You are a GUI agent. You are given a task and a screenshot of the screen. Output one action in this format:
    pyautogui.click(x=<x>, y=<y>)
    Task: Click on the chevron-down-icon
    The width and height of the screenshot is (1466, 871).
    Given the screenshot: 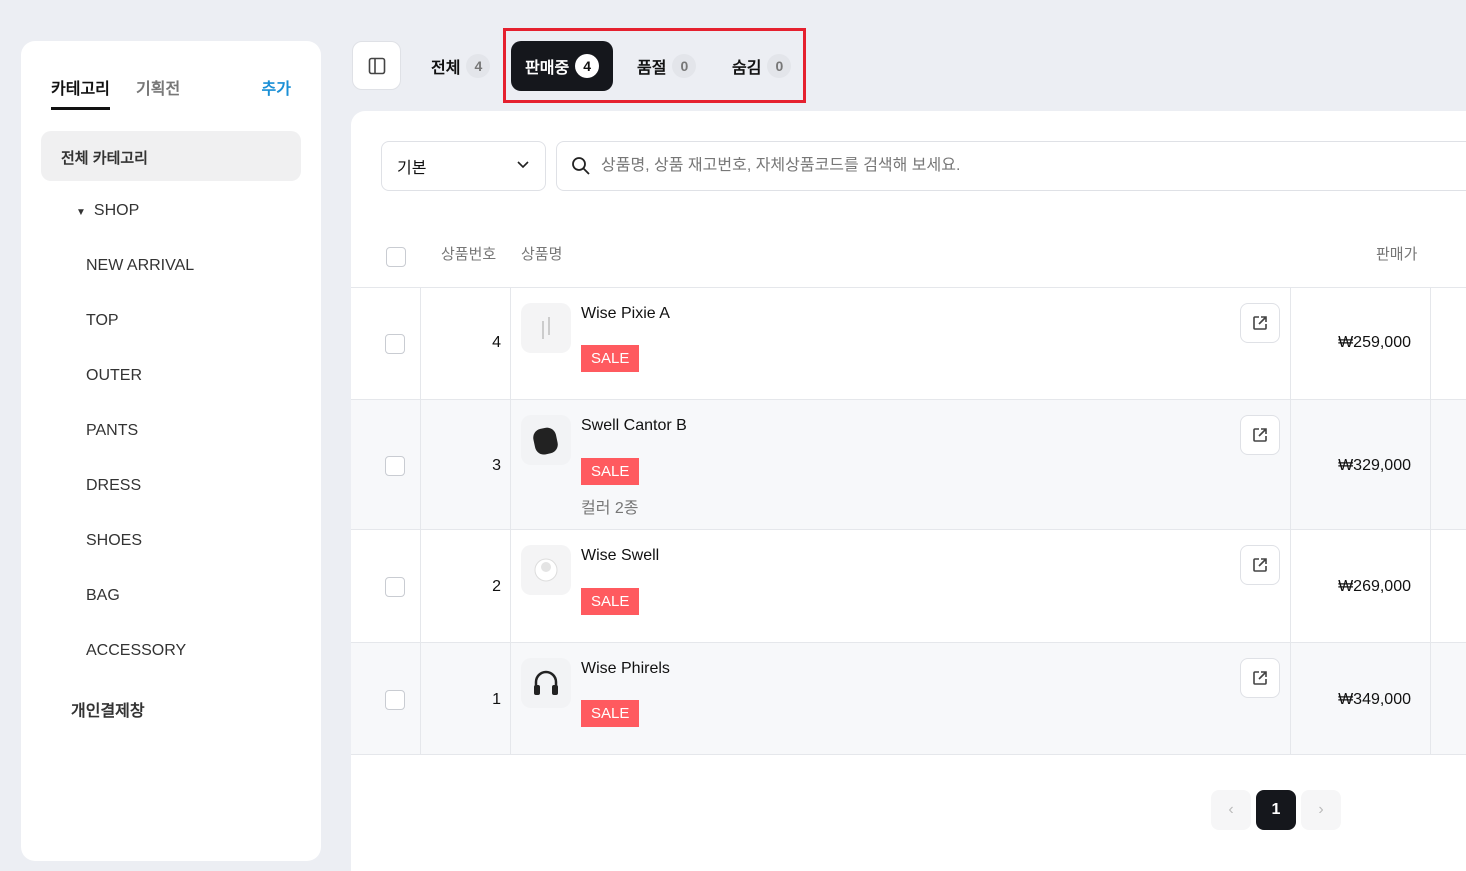 What is the action you would take?
    pyautogui.click(x=523, y=166)
    